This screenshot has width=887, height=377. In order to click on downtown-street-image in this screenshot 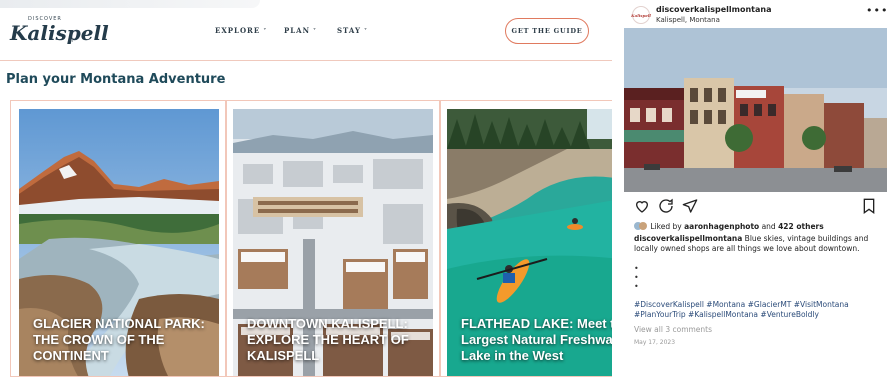, I will do `click(755, 110)`.